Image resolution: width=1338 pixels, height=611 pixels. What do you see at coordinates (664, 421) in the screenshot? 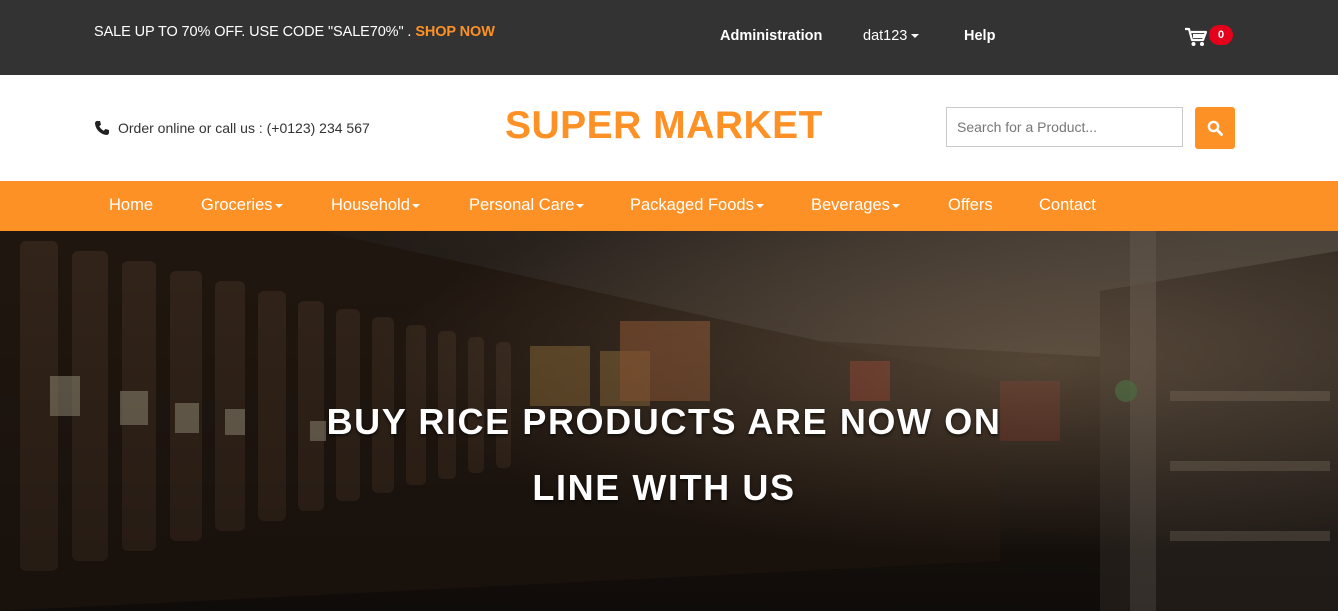
I see `hero-title-line-1: BUY RICE PRODUCTS ARE NOW ON` at bounding box center [664, 421].